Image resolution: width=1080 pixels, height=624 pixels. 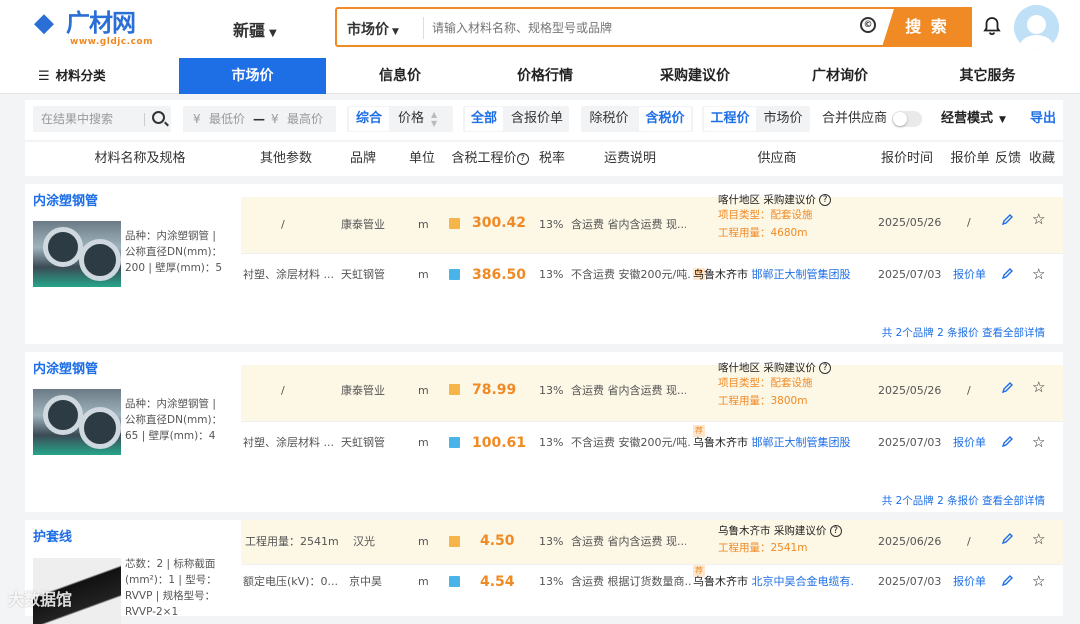 What do you see at coordinates (497, 582) in the screenshot?
I see `row-price: 4.54` at bounding box center [497, 582].